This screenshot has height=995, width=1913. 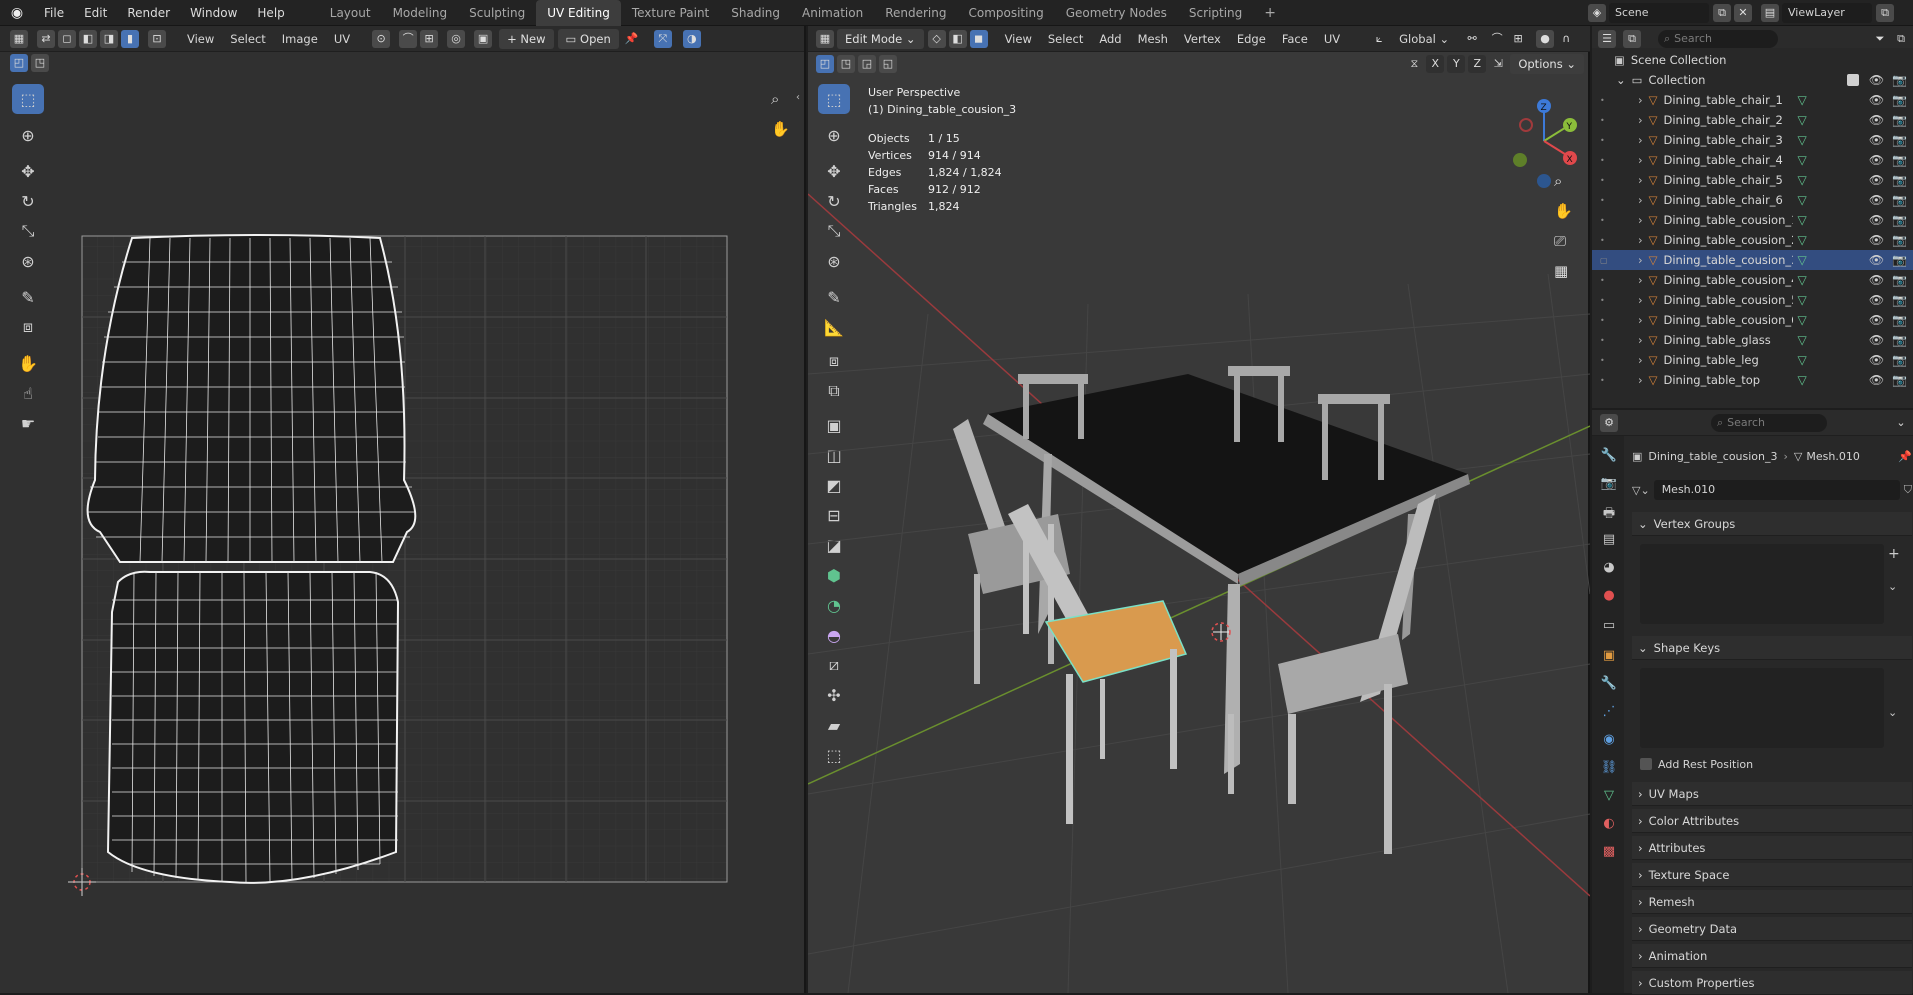 What do you see at coordinates (1772, 524) in the screenshot?
I see `vertex-groups-panel-header: ⌄ Vertex Groups` at bounding box center [1772, 524].